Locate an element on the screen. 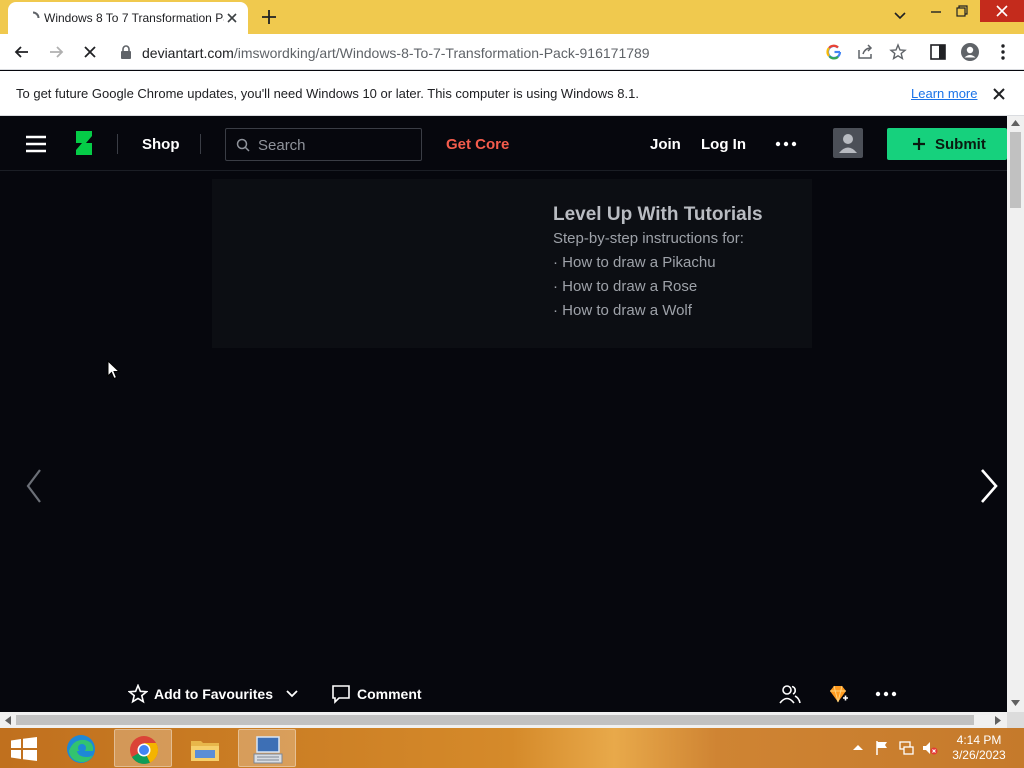 The height and width of the screenshot is (768, 1024). network-icon is located at coordinates (906, 748).